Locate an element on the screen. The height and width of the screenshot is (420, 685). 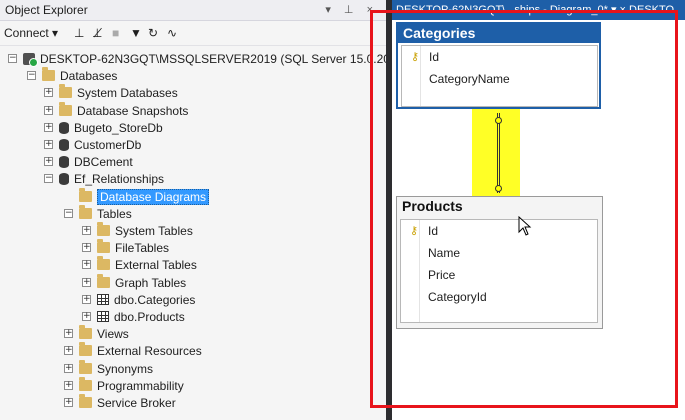
tree-node: − Ef_Relationships is located at coordinates (104, 178).